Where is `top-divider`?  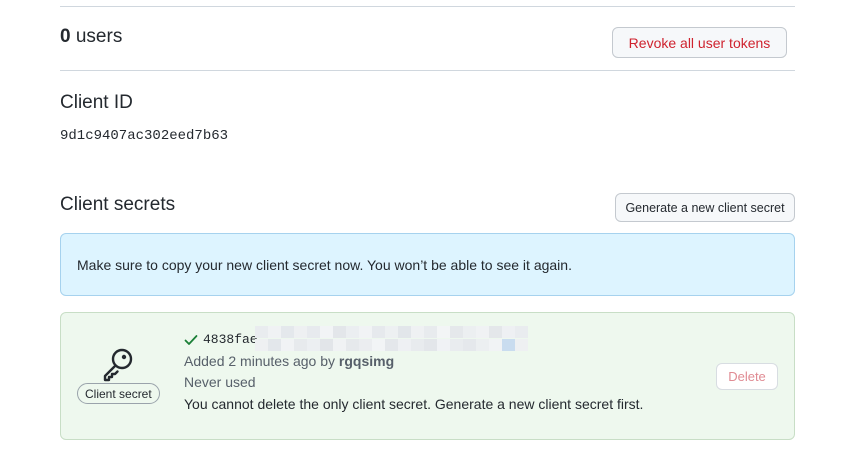
top-divider is located at coordinates (427, 6).